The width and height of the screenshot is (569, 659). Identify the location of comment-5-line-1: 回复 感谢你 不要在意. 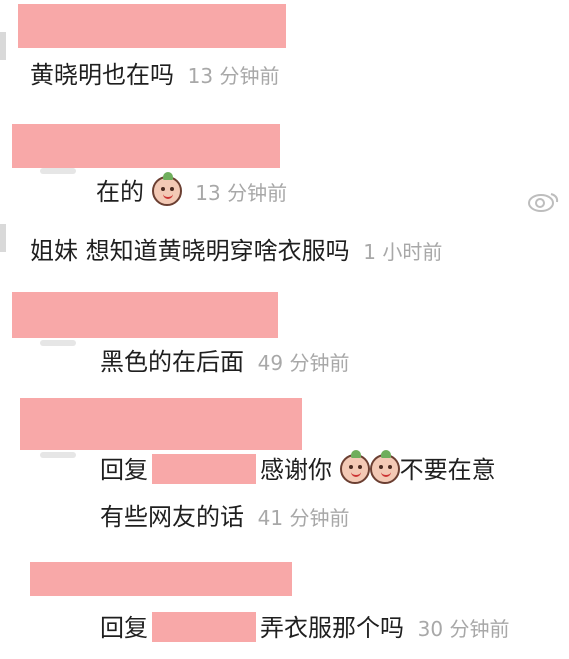
(298, 467).